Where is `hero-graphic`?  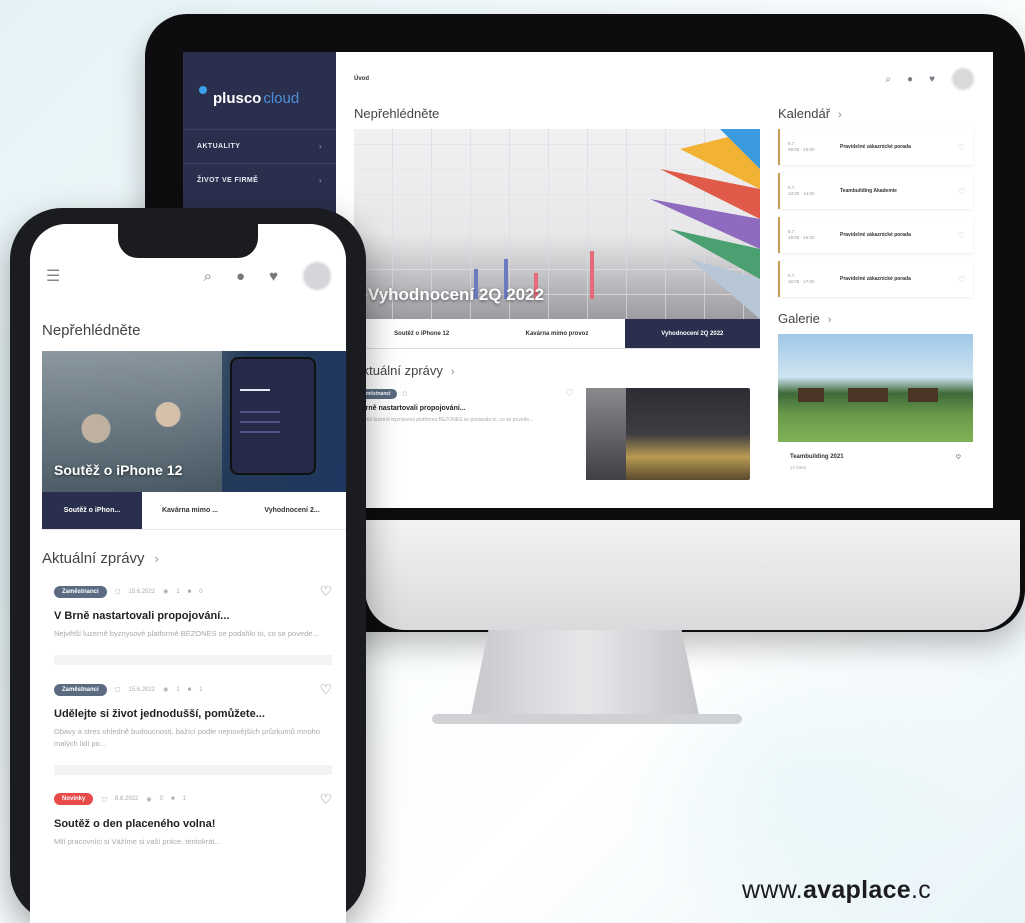 hero-graphic is located at coordinates (705, 224).